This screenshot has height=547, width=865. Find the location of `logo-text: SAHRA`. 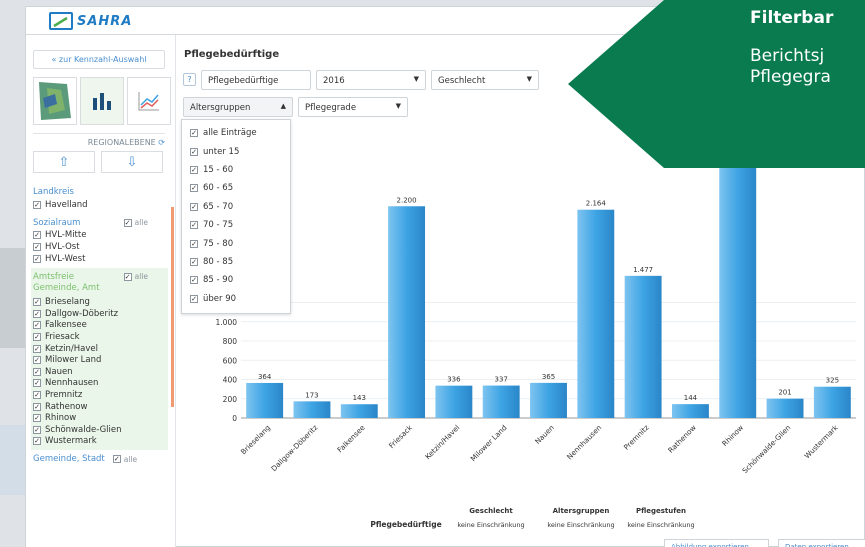

logo-text: SAHRA is located at coordinates (105, 21).